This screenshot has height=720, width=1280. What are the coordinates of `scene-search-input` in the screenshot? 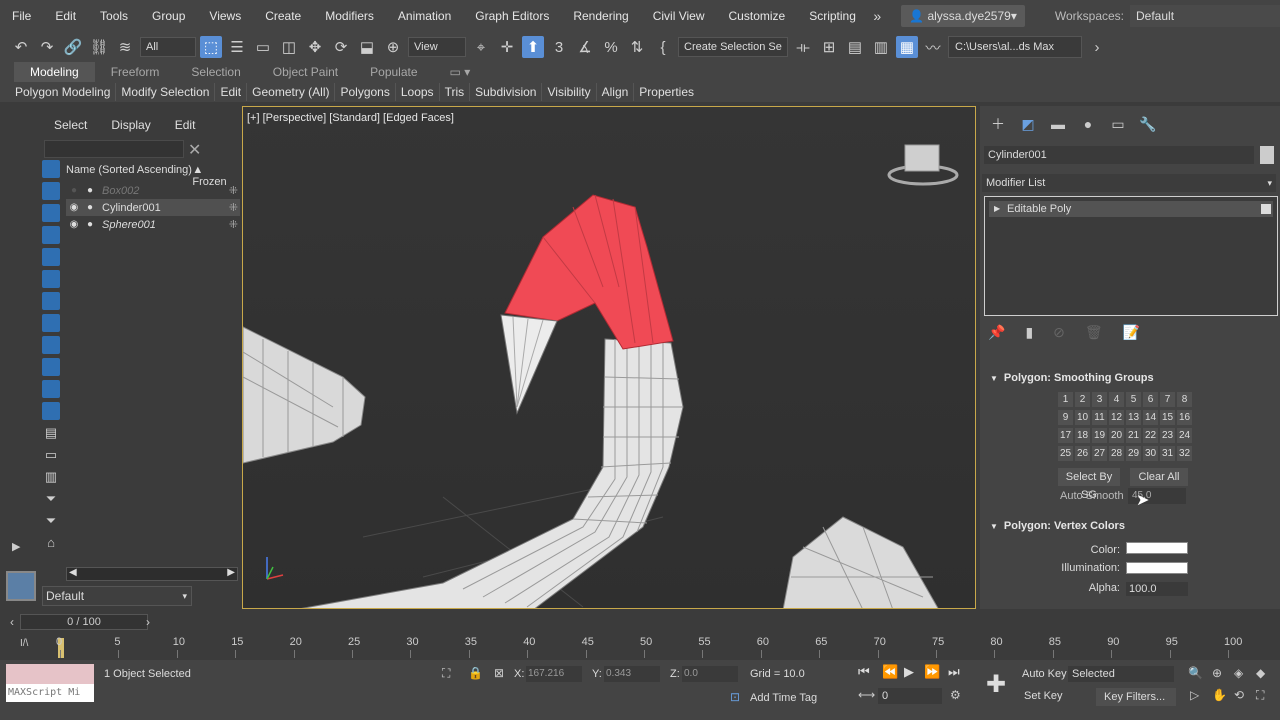 It's located at (114, 149).